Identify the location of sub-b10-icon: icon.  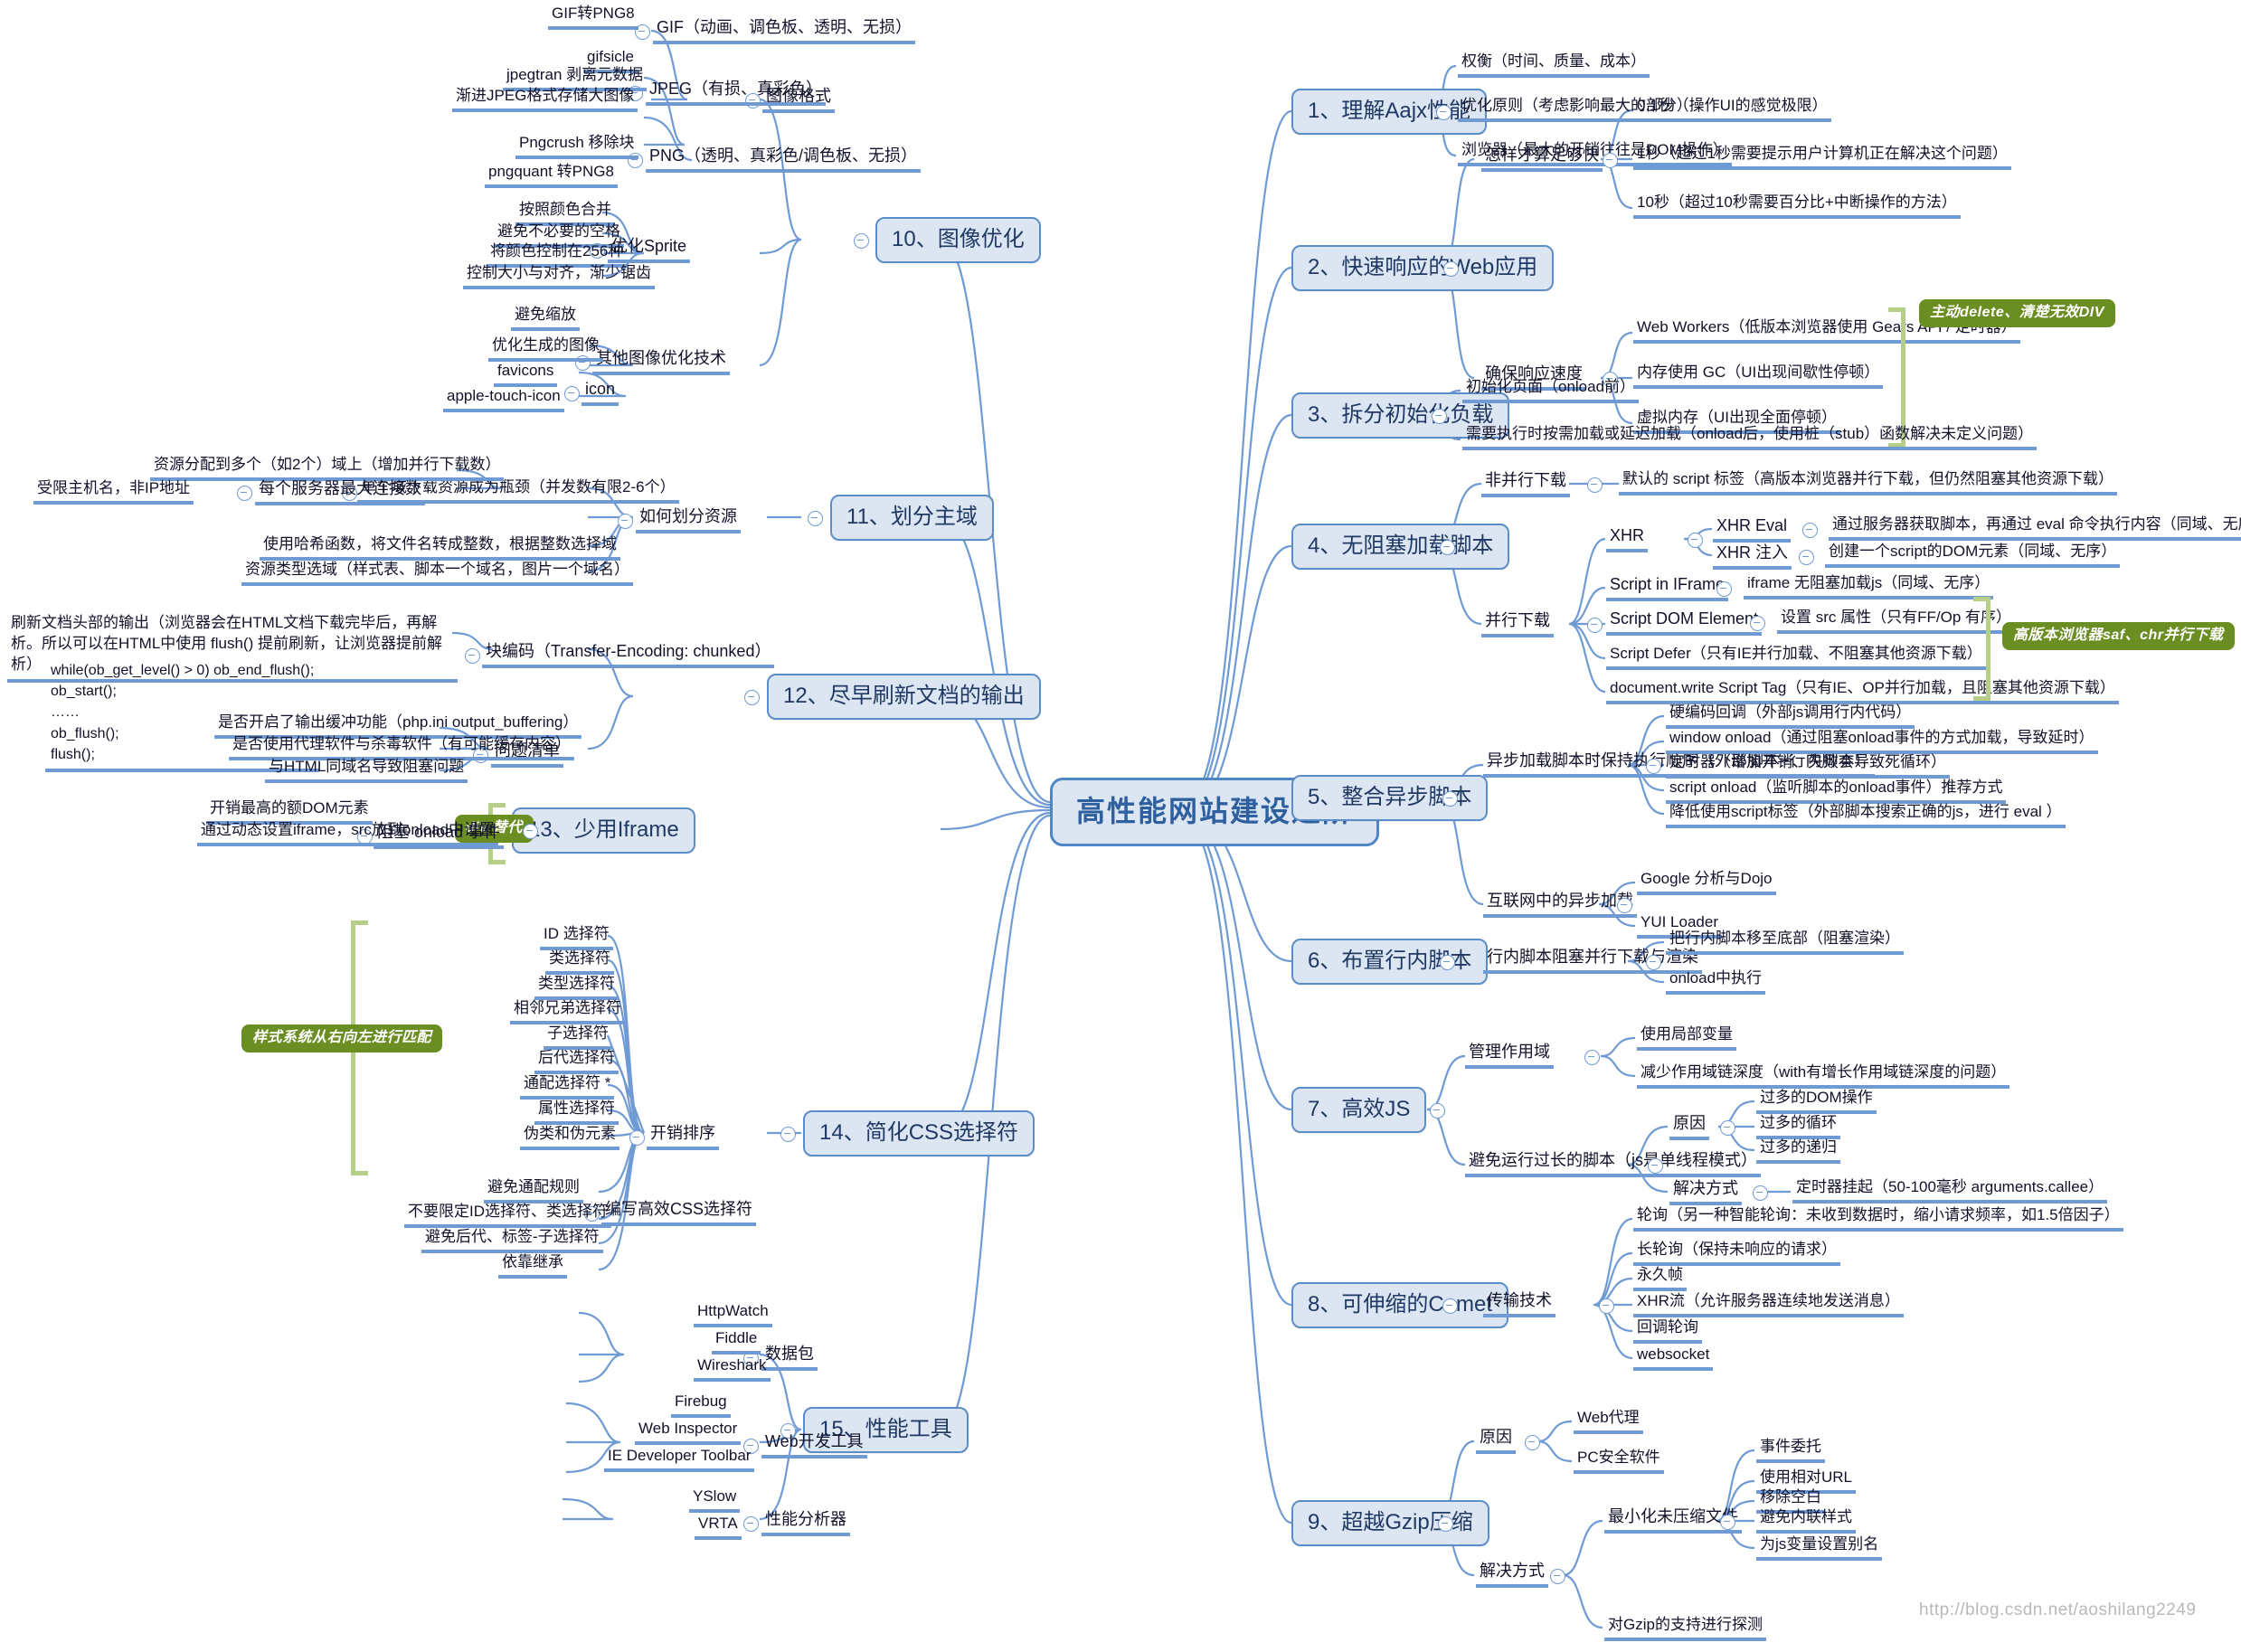
(600, 393).